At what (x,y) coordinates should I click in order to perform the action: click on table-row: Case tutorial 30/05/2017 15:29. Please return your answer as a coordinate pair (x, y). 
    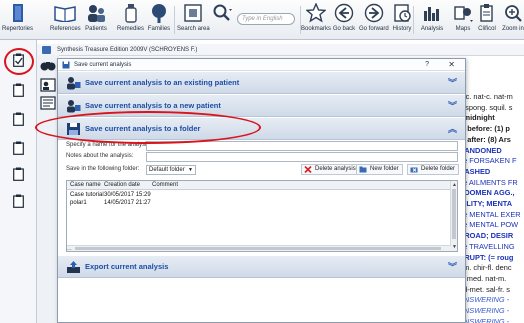
    Looking at the image, I should click on (259, 195).